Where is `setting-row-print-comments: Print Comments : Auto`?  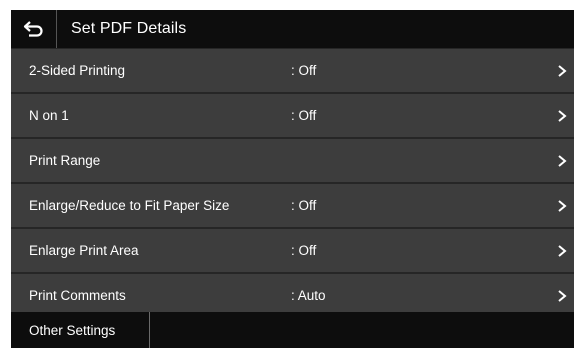
setting-row-print-comments: Print Comments : Auto is located at coordinates (292, 295).